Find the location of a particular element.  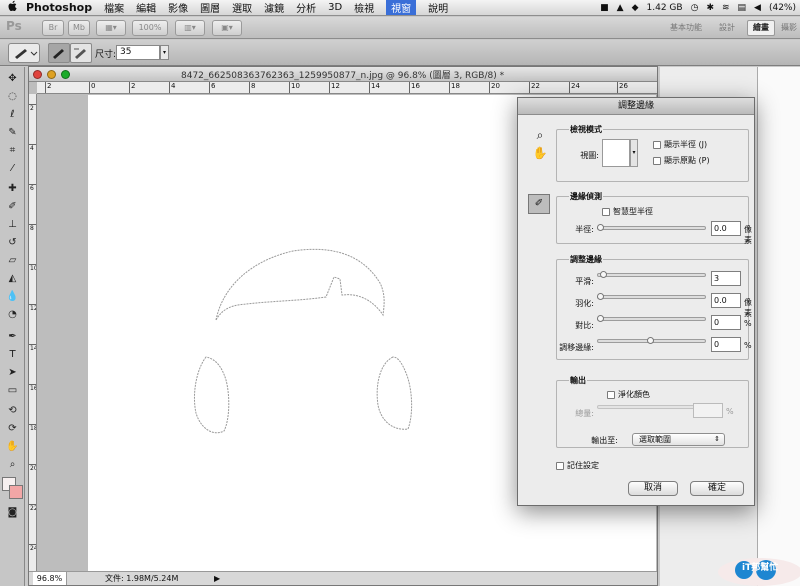

menu-analysis: 分析 is located at coordinates (306, 7).